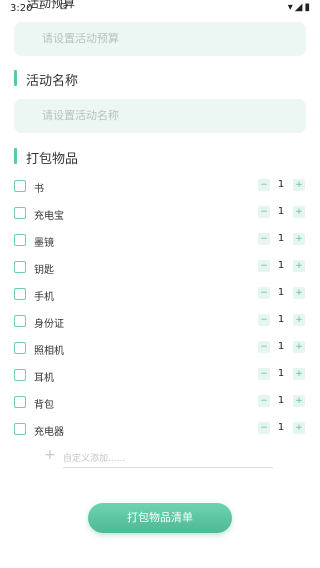 The height and width of the screenshot is (568, 320). What do you see at coordinates (160, 430) in the screenshot?
I see `list-item: 充电器 − 1 +` at bounding box center [160, 430].